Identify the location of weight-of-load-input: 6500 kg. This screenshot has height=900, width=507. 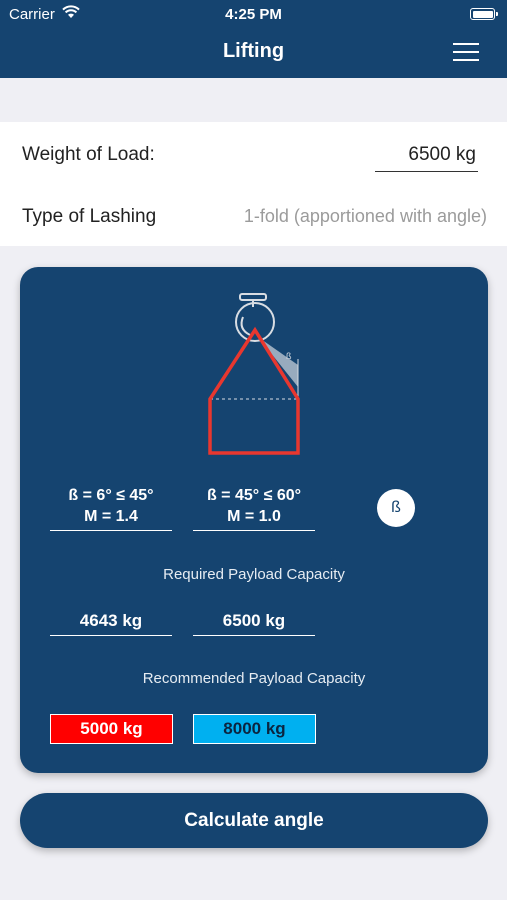
(426, 157).